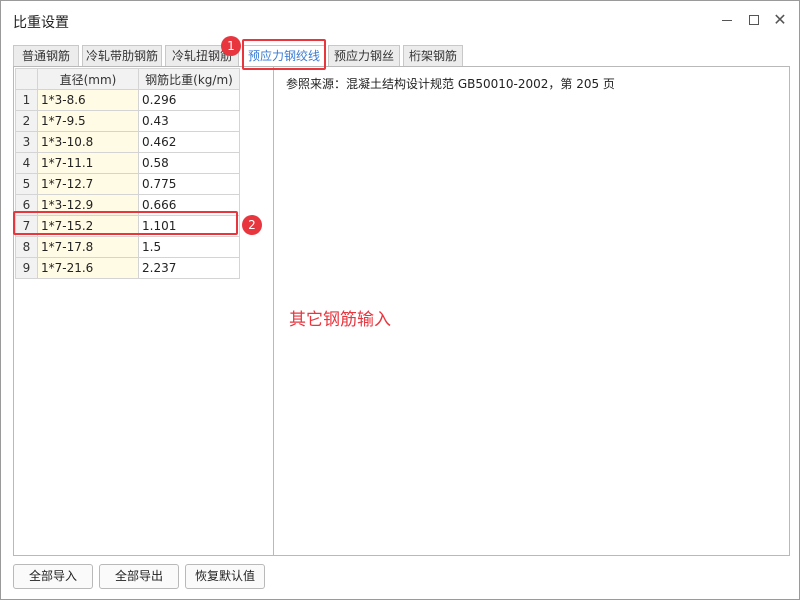 The image size is (800, 600). I want to click on diameter-cell: 1*7-21.6, so click(88, 268).